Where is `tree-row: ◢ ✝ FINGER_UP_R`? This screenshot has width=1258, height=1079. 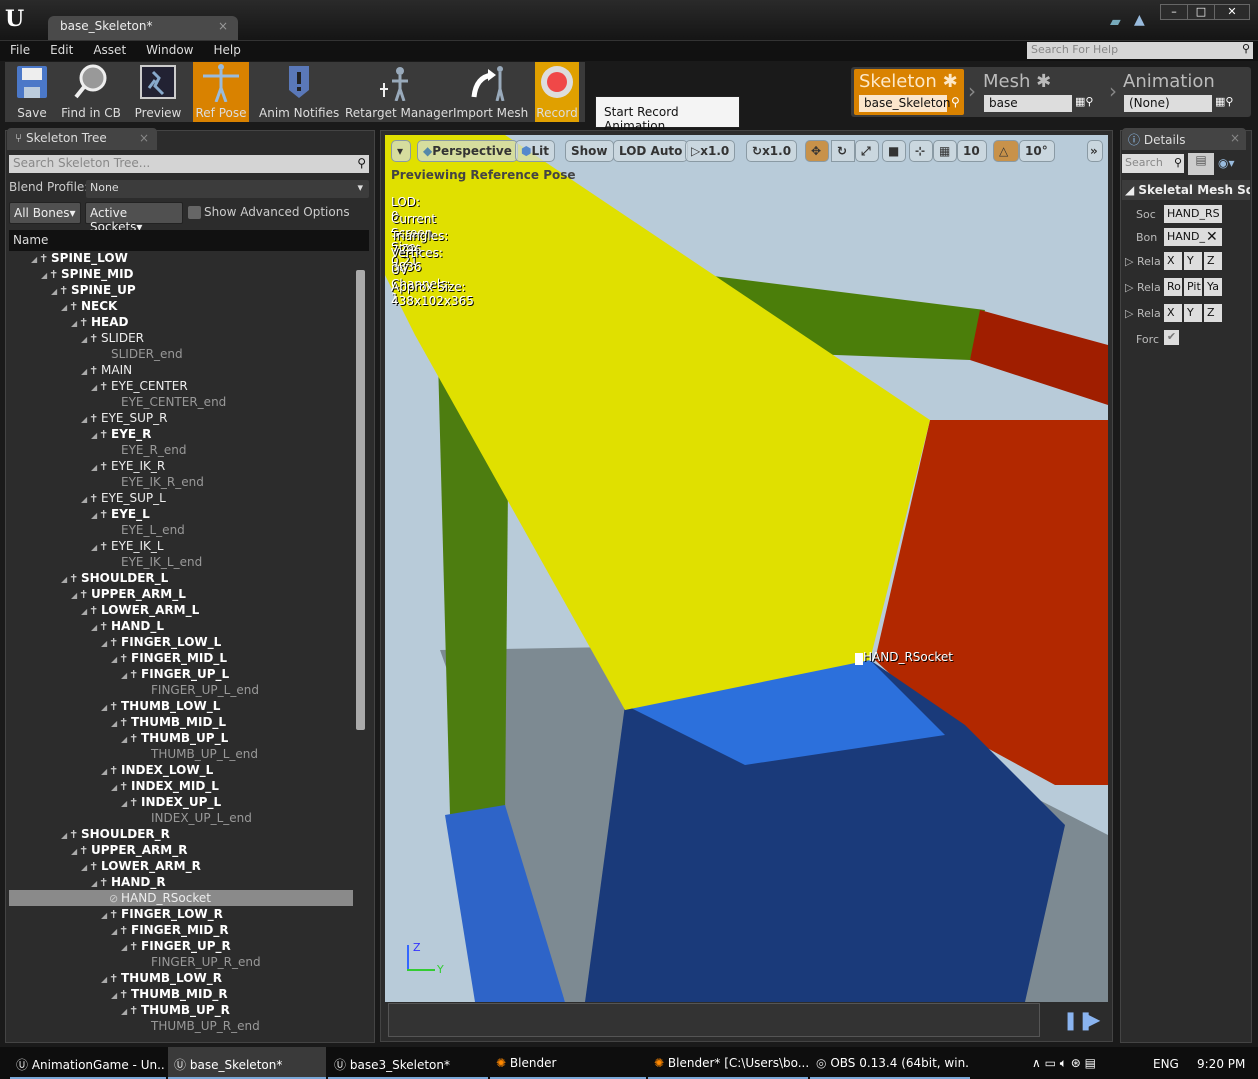 tree-row: ◢ ✝ FINGER_UP_R is located at coordinates (181, 946).